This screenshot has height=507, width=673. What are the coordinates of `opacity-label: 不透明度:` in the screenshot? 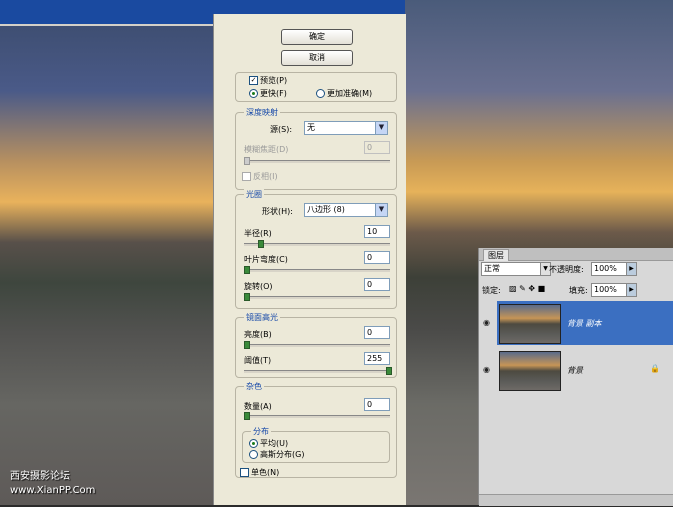 It's located at (566, 269).